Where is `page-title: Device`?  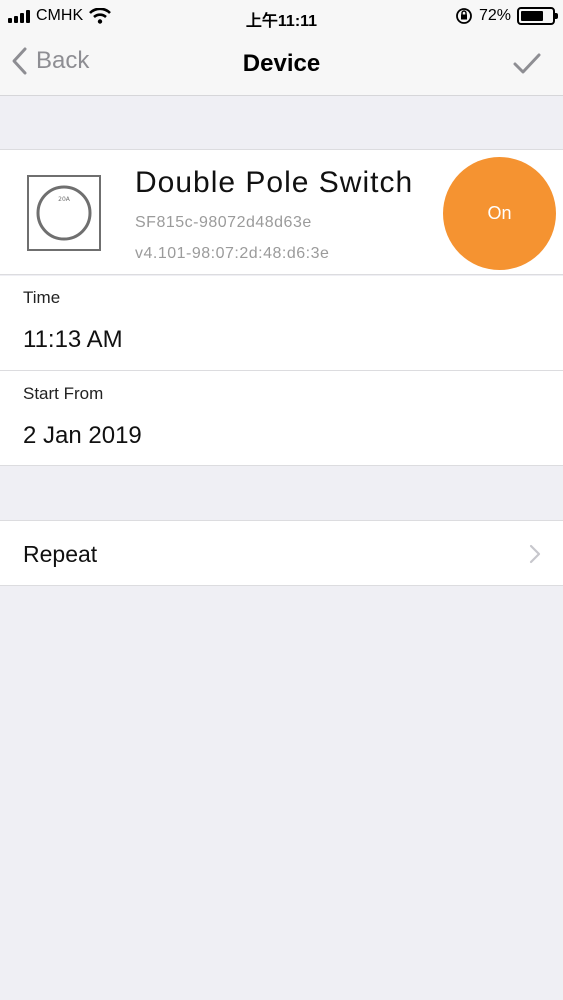 page-title: Device is located at coordinates (281, 63).